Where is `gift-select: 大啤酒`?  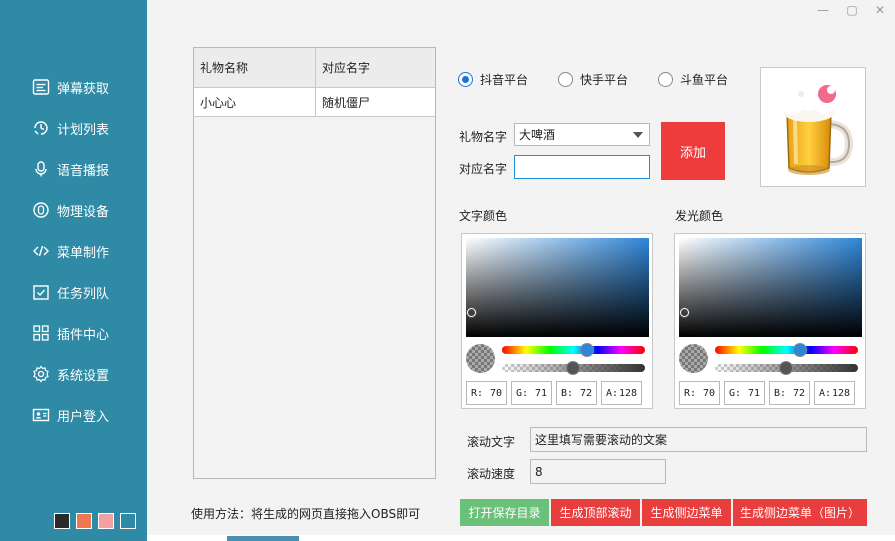
gift-select: 大啤酒 is located at coordinates (582, 134).